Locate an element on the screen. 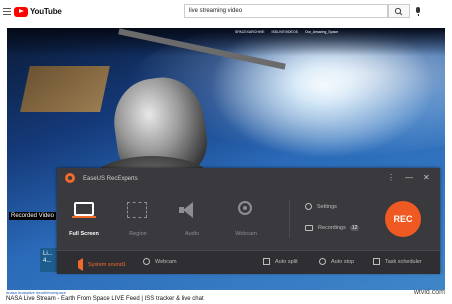  system-sound-toggle: System sound1 is located at coordinates (98, 264).